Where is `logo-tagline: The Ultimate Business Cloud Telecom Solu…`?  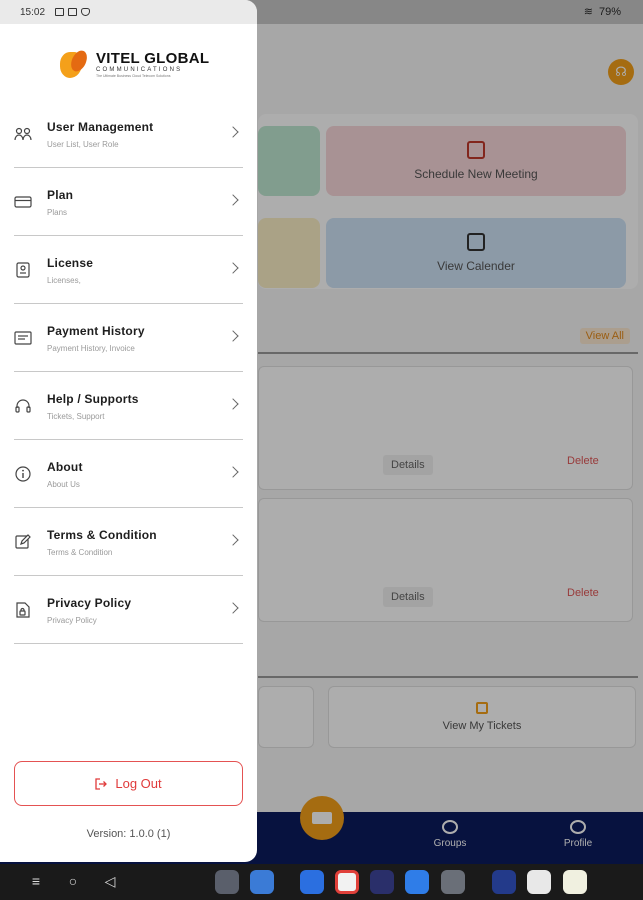 logo-tagline: The Ultimate Business Cloud Telecom Solu… is located at coordinates (133, 76).